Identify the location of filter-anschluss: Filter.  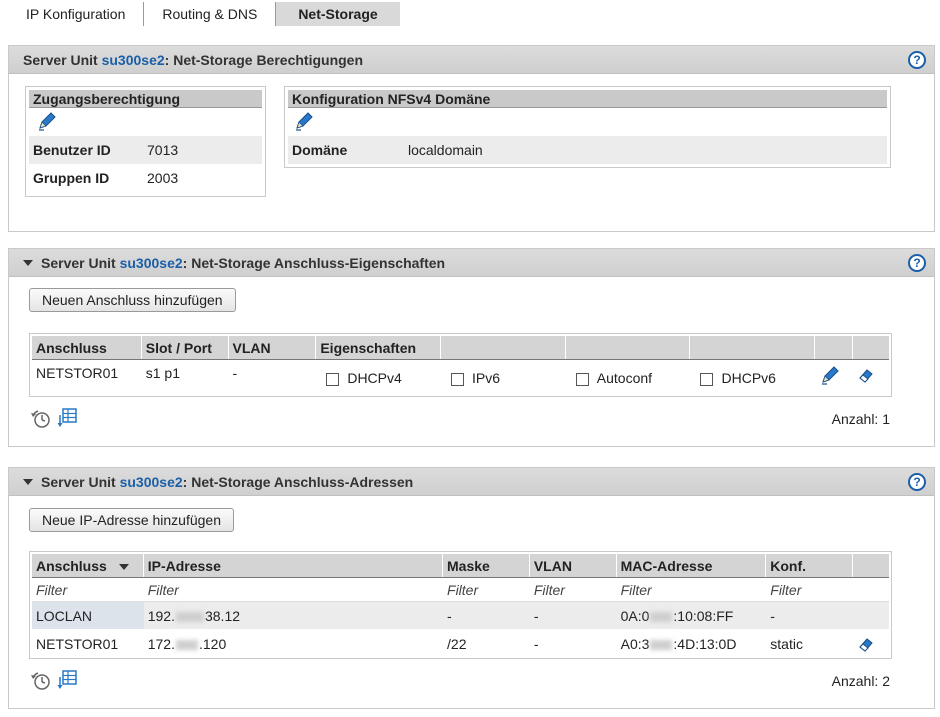
(88, 590).